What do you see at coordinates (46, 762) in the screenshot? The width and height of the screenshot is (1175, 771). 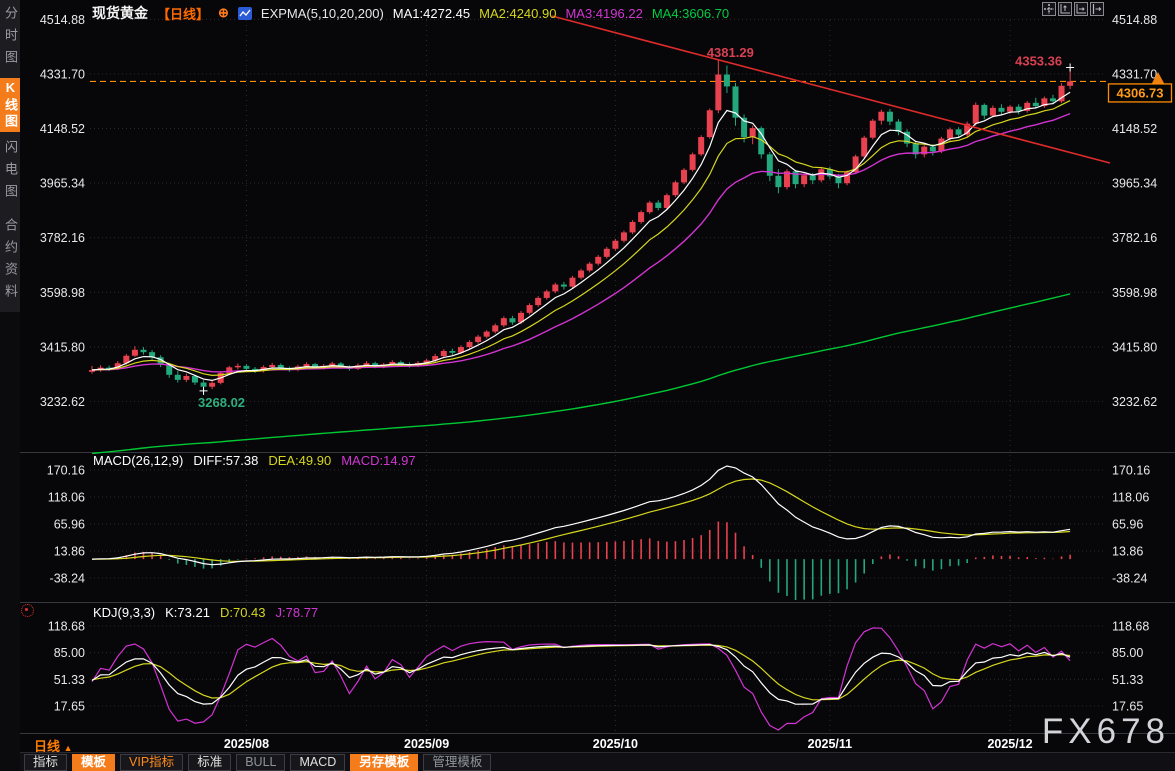 I see `tab-indicators: 指标` at bounding box center [46, 762].